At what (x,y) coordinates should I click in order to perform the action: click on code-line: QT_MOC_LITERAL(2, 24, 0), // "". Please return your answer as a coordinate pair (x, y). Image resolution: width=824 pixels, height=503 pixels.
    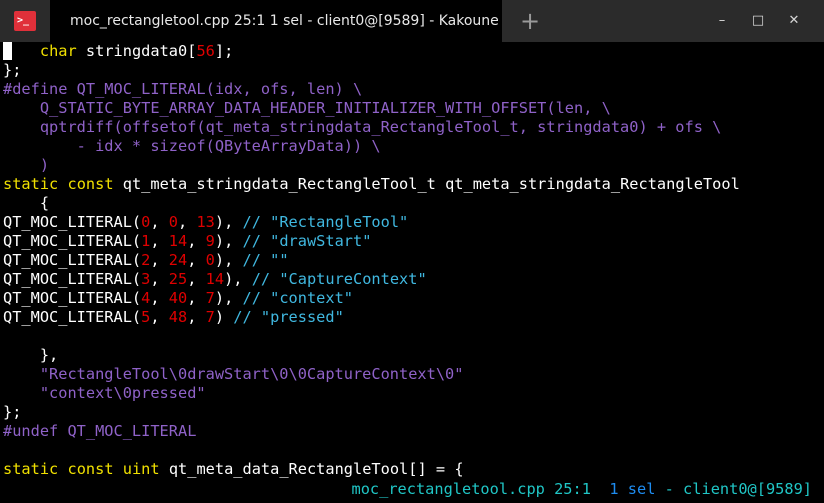
    Looking at the image, I should click on (412, 260).